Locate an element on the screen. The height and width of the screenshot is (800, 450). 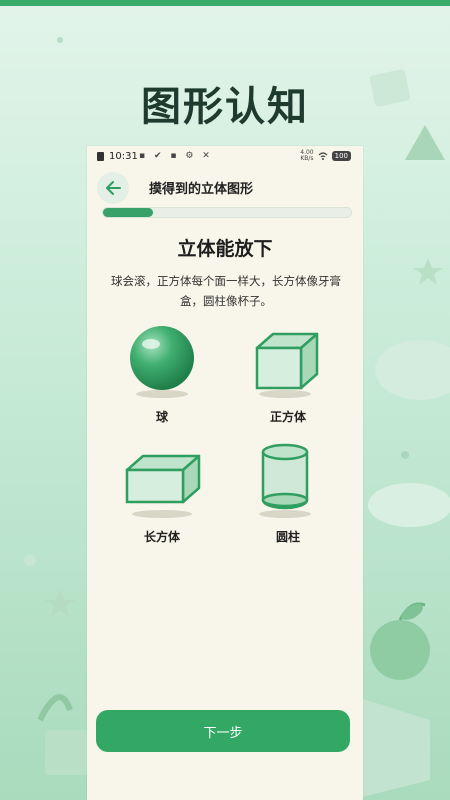
network-speed-unit: KB/s is located at coordinates (307, 158).